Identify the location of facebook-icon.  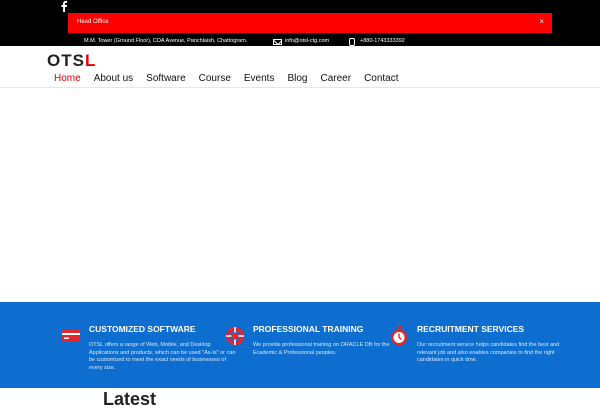
(64, 6).